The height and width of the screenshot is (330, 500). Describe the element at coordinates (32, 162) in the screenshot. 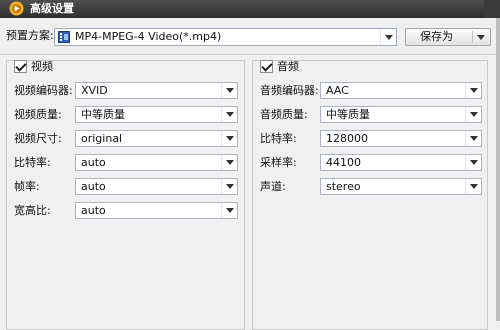

I see `video-bitrate-label: 比特率:` at that location.